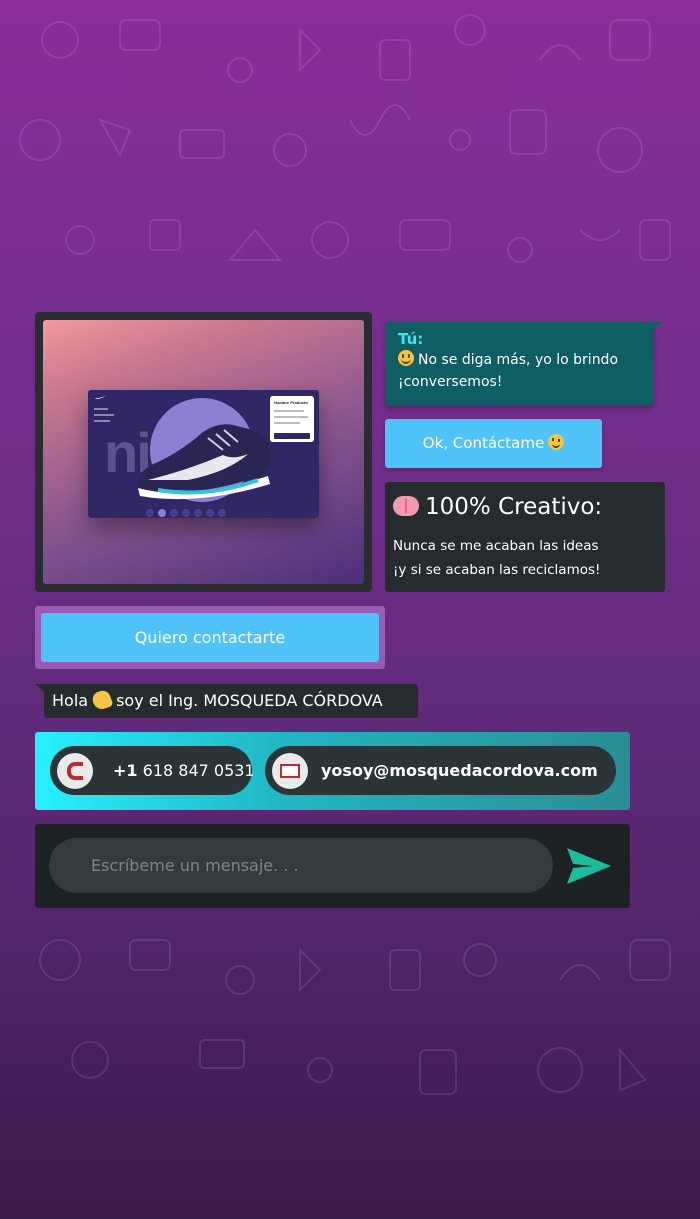 Image resolution: width=700 pixels, height=1219 pixels. Describe the element at coordinates (525, 507) in the screenshot. I see `creative-title: 100% Creativo:` at that location.